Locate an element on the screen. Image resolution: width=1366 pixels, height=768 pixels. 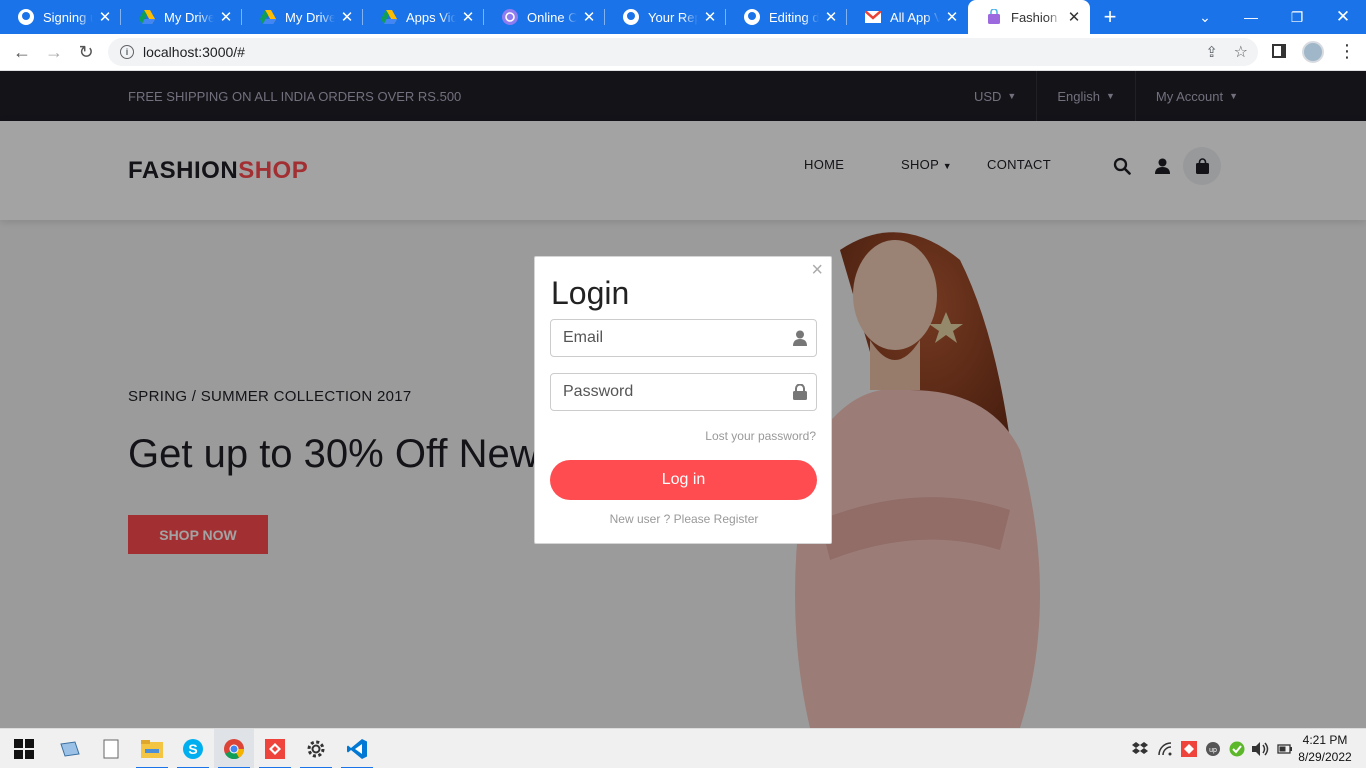
window-close-button: ✕ is located at coordinates (1343, 17).